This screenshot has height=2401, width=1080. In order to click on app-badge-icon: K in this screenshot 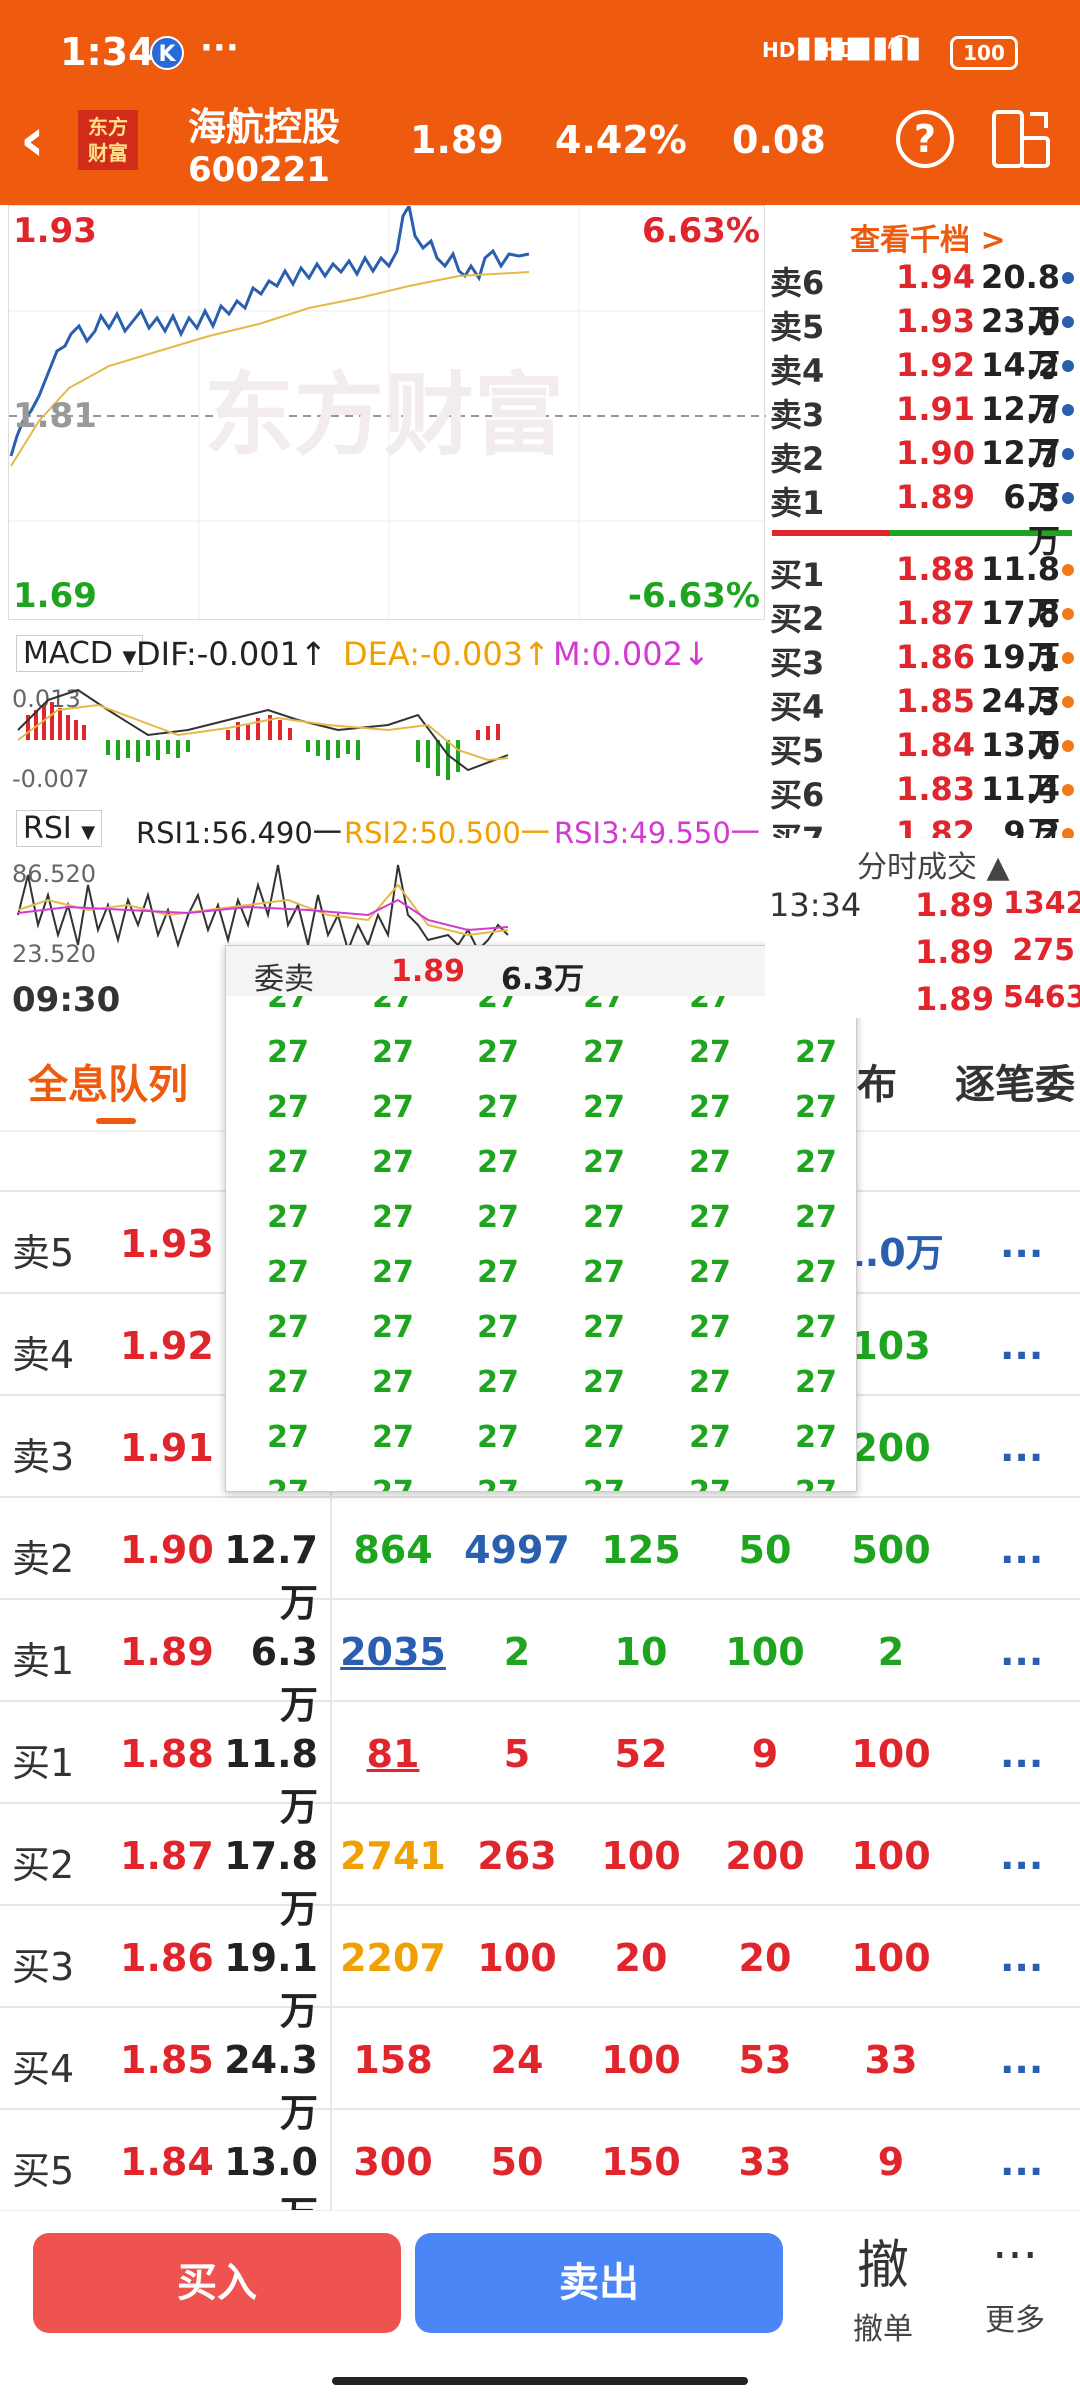, I will do `click(167, 53)`.